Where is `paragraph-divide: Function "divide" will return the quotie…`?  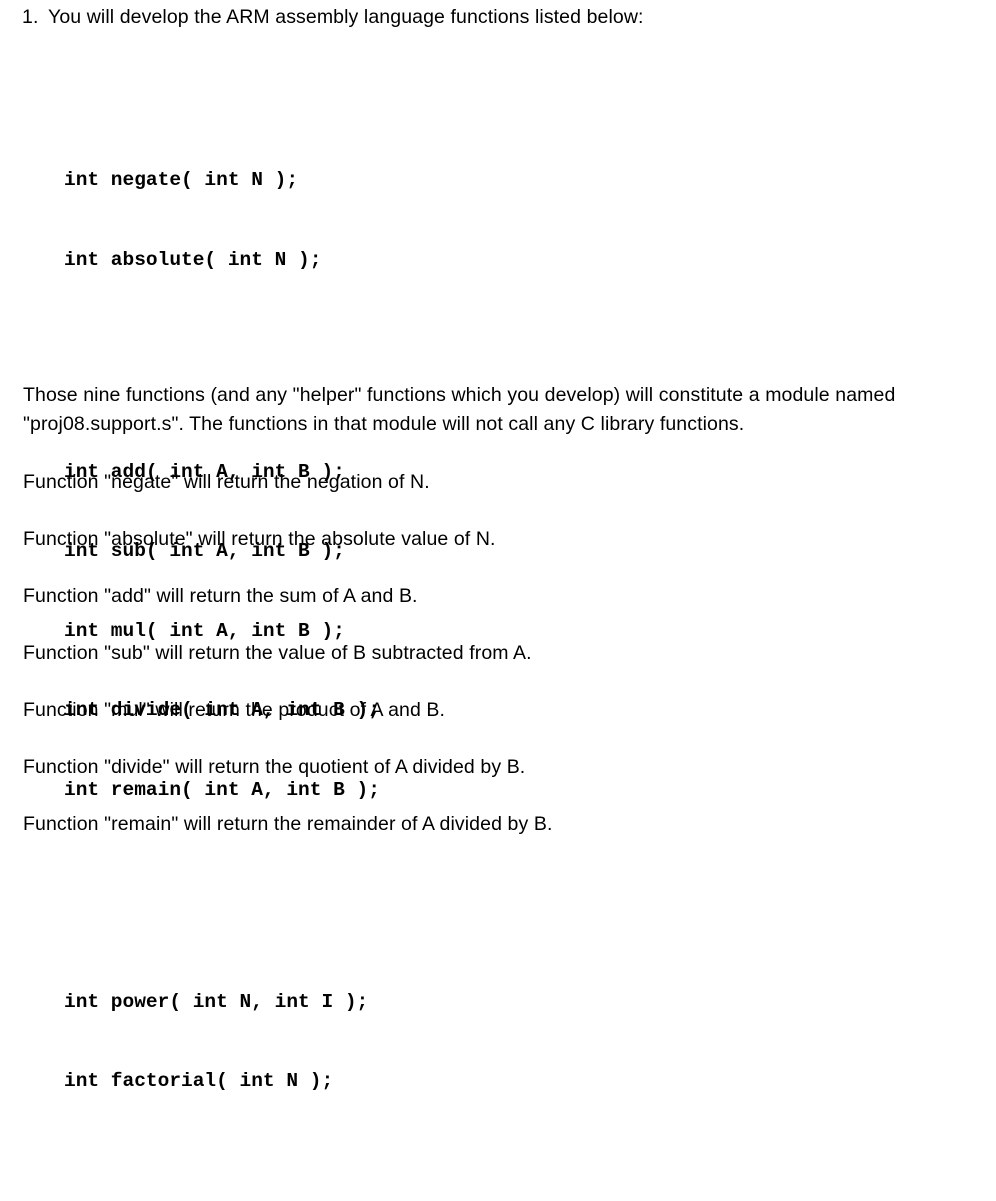
paragraph-divide: Function "divide" will return the quotie… is located at coordinates (274, 767).